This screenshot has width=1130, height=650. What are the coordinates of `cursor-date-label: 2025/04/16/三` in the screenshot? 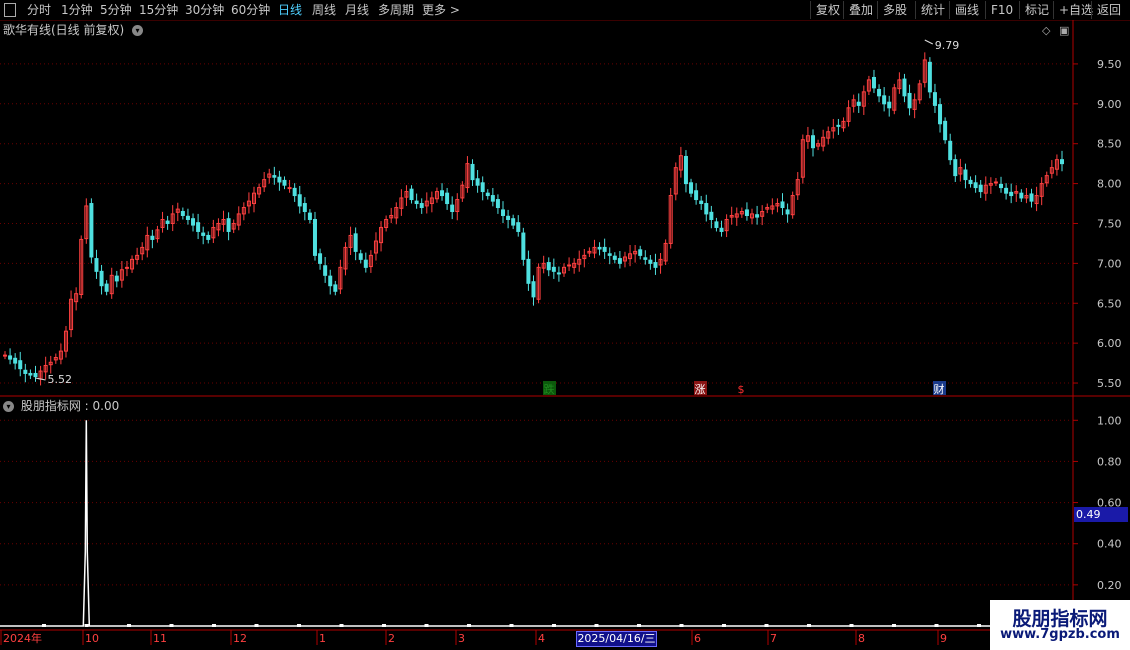 It's located at (616, 639).